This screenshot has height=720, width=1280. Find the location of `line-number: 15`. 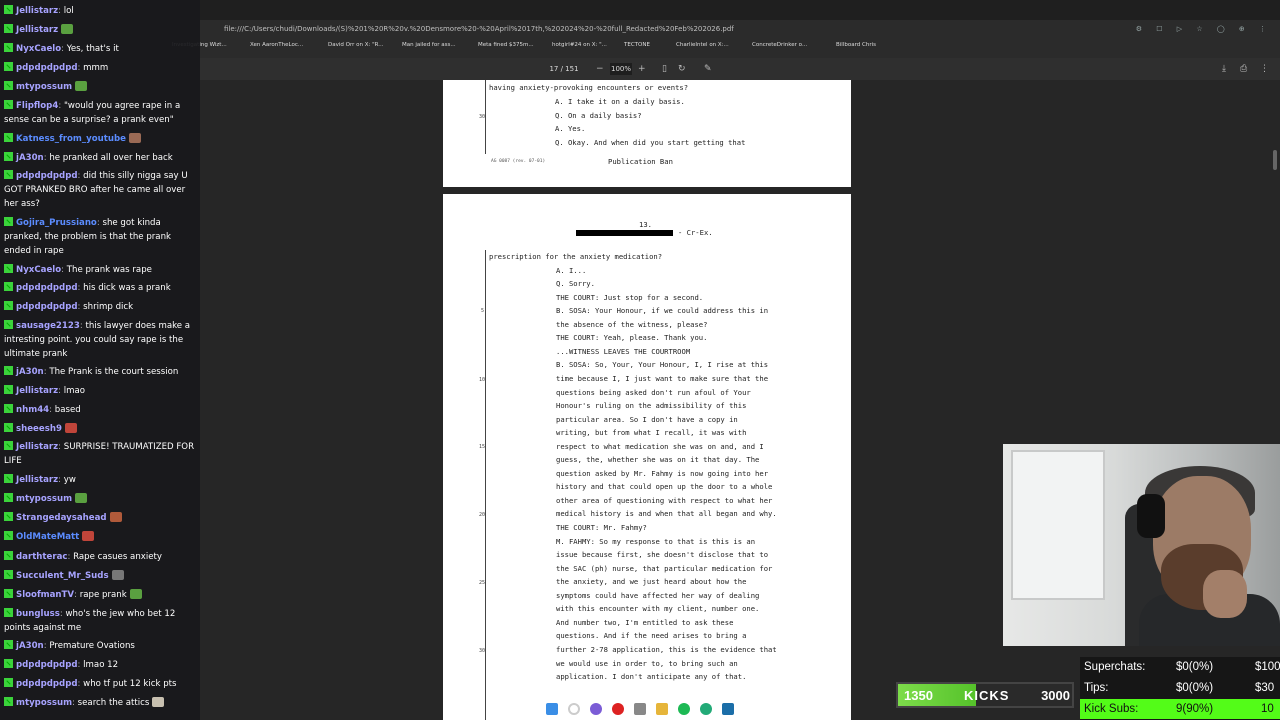

line-number: 15 is located at coordinates (482, 447).